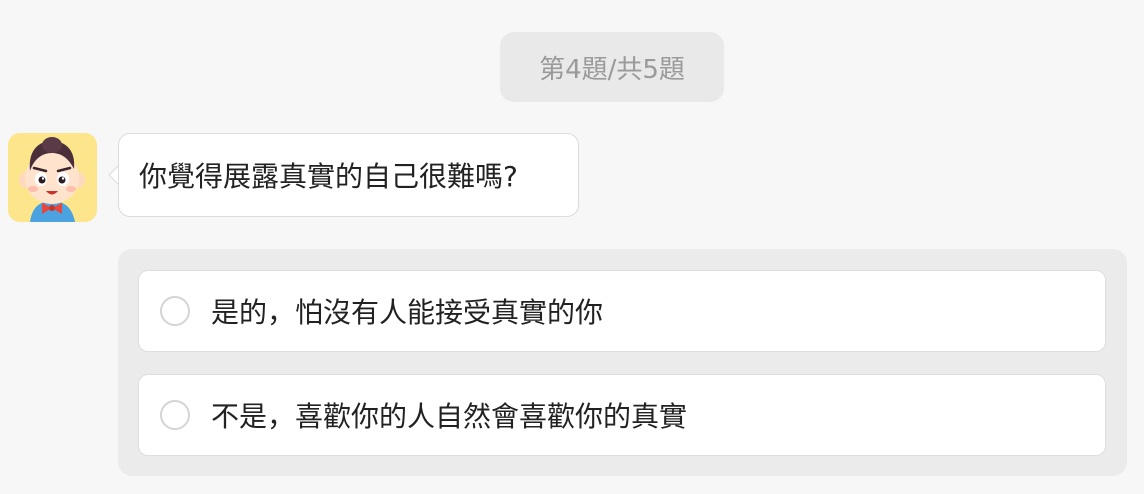 This screenshot has height=494, width=1144. What do you see at coordinates (328, 176) in the screenshot?
I see `question-text: 你覺得展露真實的自己很難嗎?` at bounding box center [328, 176].